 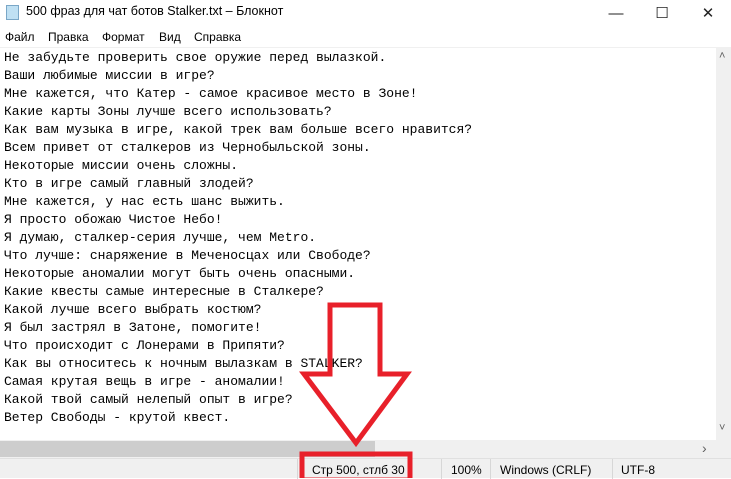 I want to click on notepad-icon, so click(x=12, y=12).